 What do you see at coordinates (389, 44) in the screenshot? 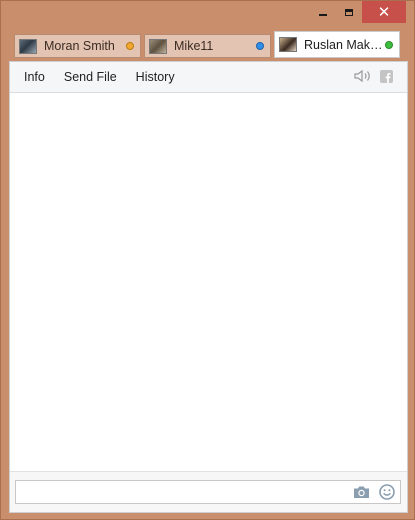
I see `status-online-icon` at bounding box center [389, 44].